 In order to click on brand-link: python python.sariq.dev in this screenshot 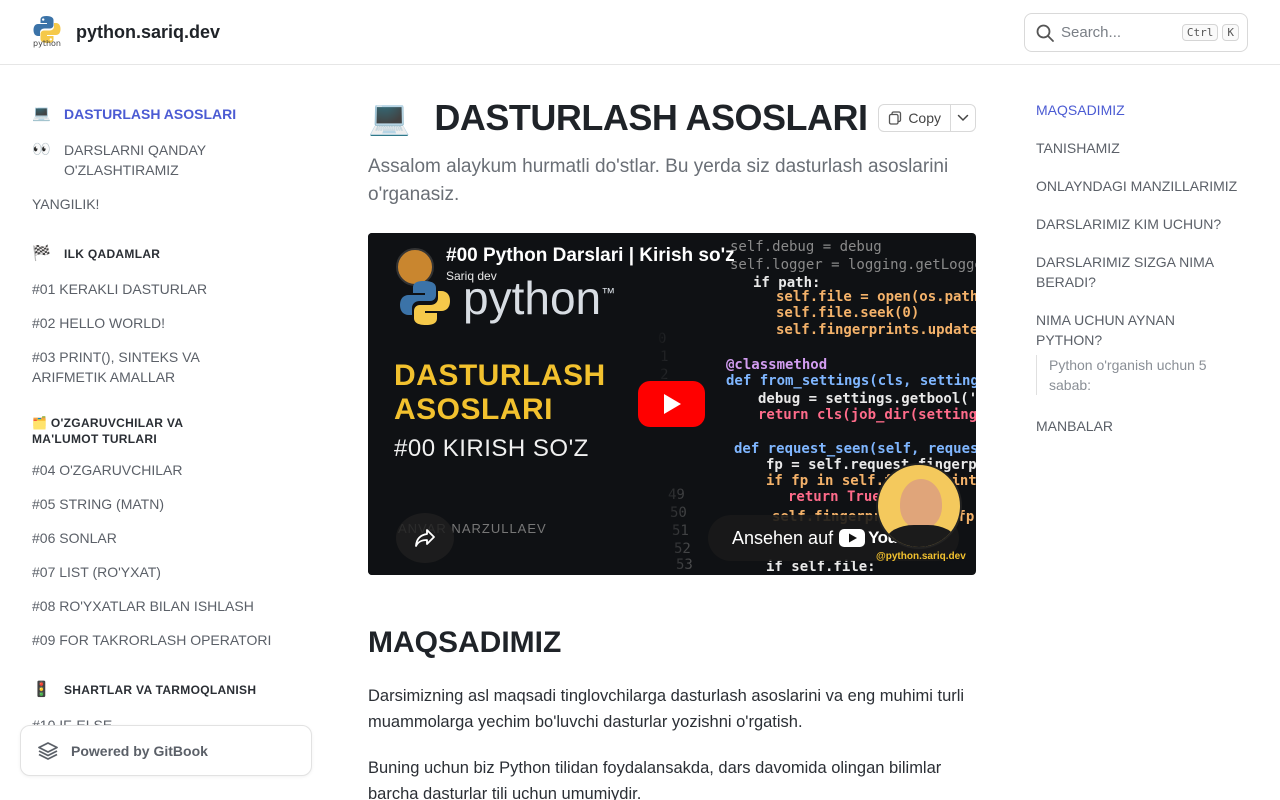, I will do `click(126, 32)`.